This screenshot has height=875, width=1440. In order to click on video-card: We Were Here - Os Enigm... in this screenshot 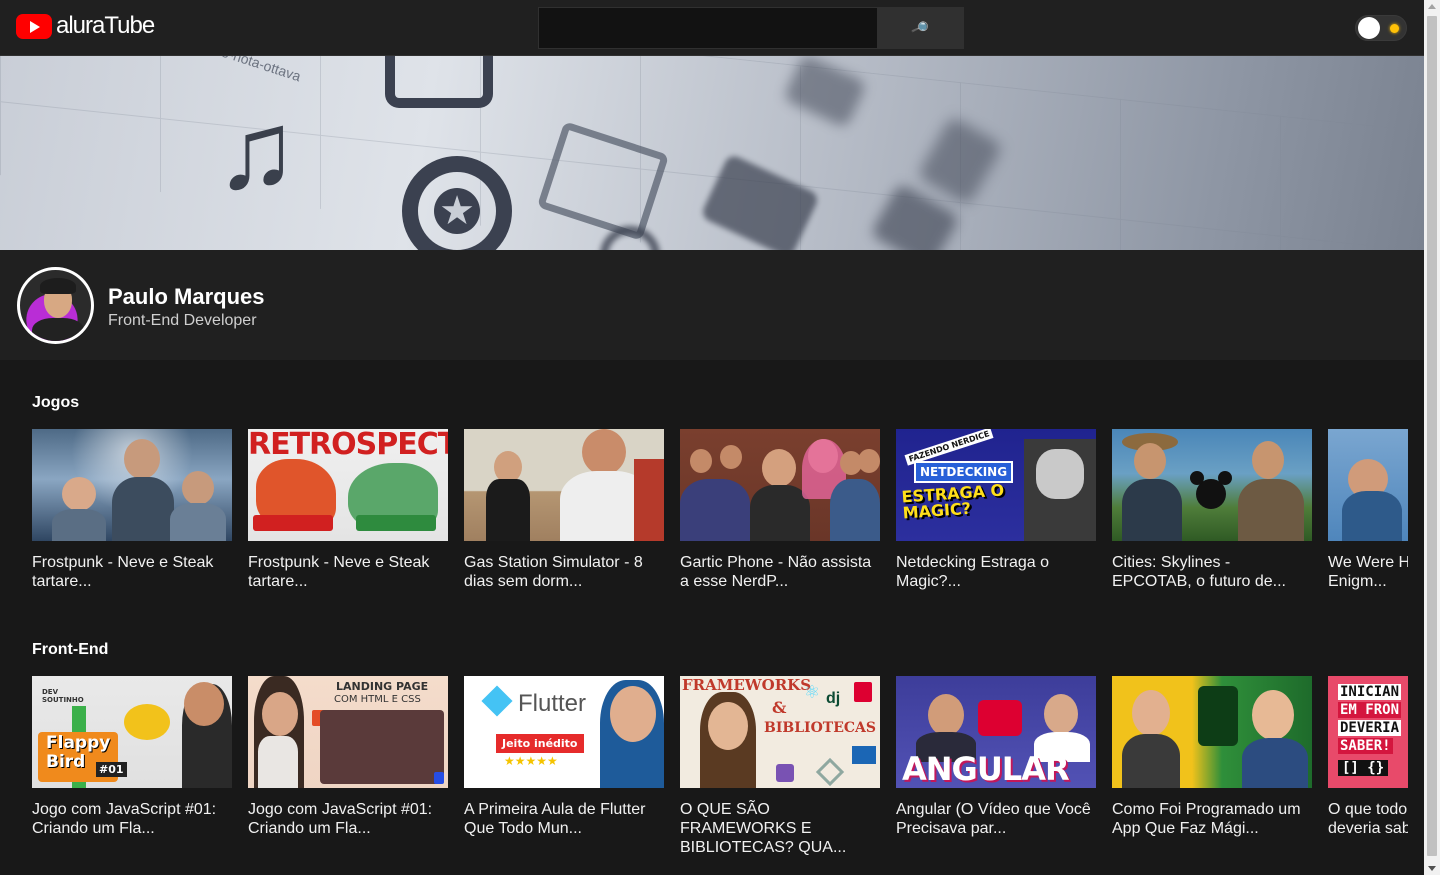, I will do `click(1368, 510)`.